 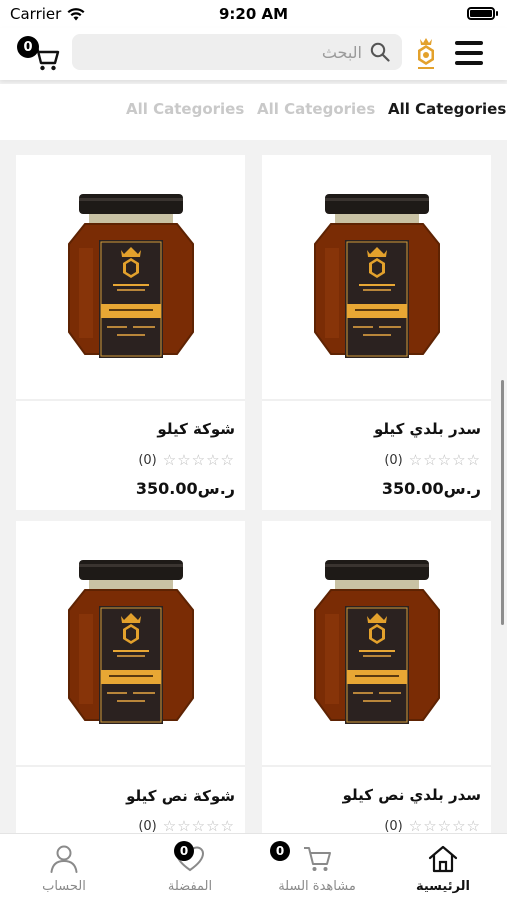 I want to click on product-name: سدر بلدي كيلو, so click(x=427, y=429).